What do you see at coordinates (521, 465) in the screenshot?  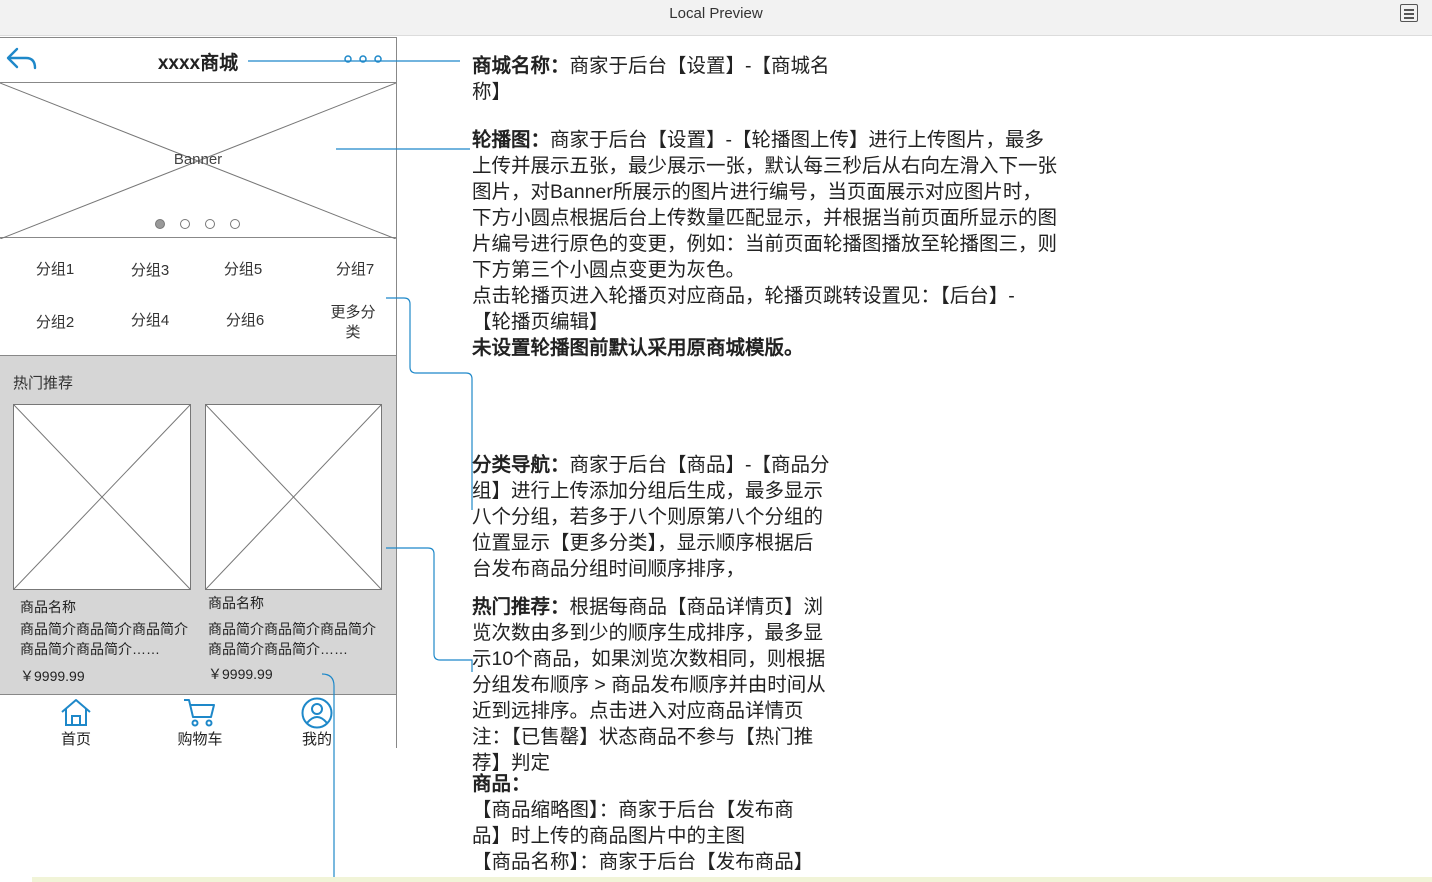 I see `annotation-title: 分类导航：` at bounding box center [521, 465].